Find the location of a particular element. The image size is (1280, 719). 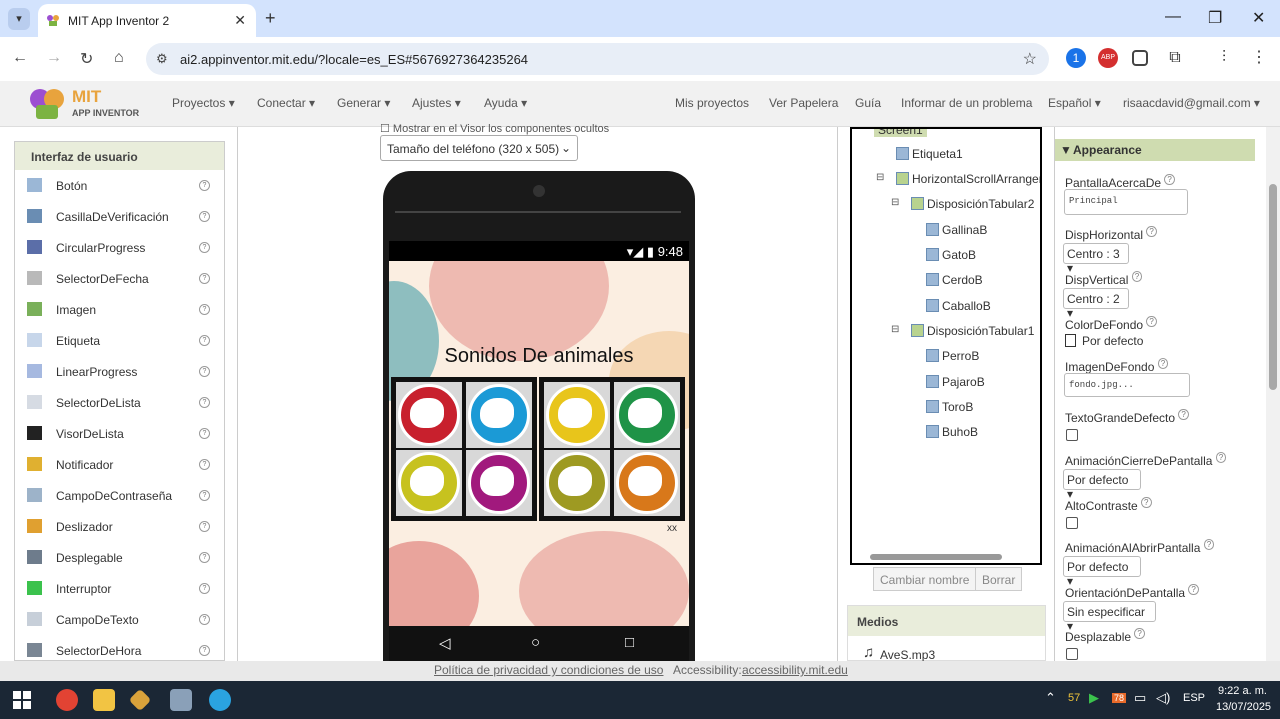

adblock-icon: ABP is located at coordinates (1108, 58).